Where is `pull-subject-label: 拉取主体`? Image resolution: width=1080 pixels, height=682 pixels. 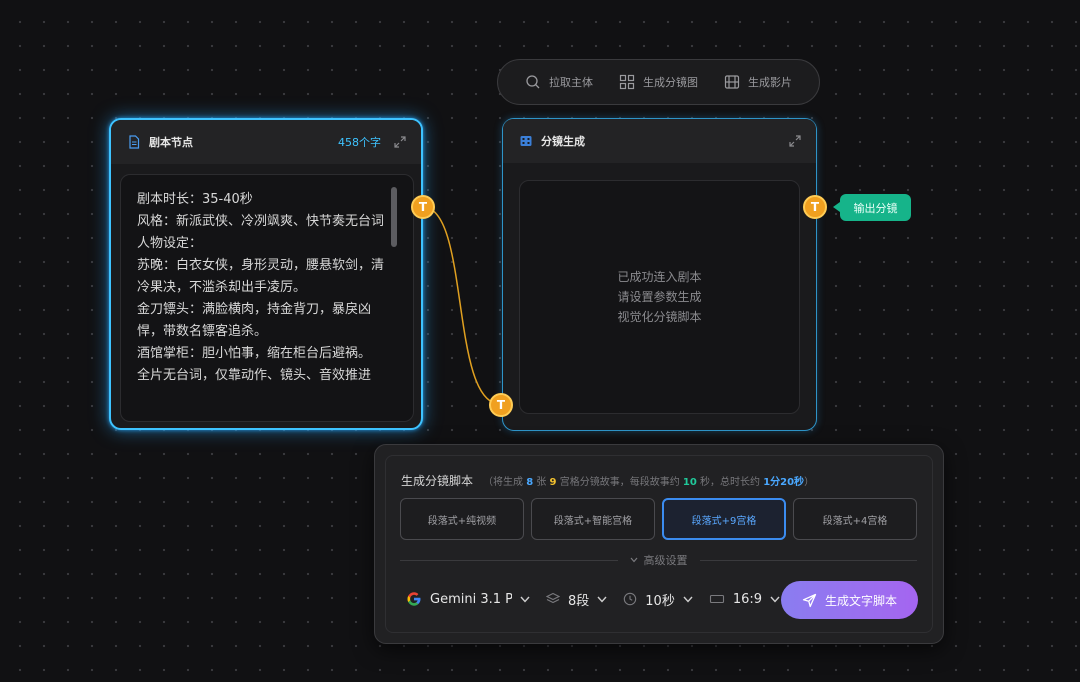
pull-subject-label: 拉取主体 is located at coordinates (571, 82).